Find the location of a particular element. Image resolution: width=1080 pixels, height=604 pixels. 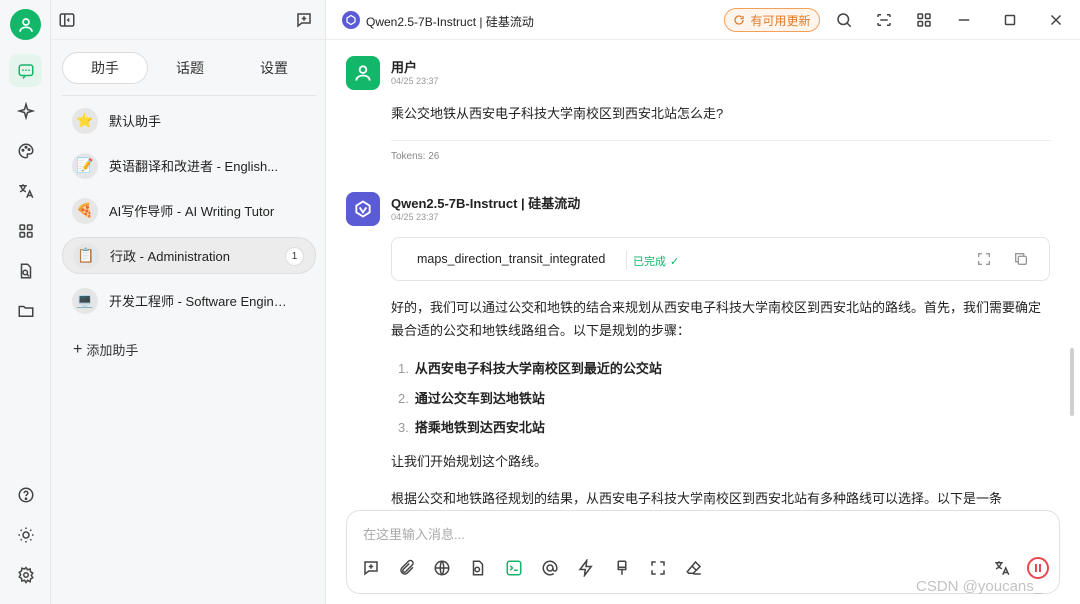

attachment-icon is located at coordinates (407, 568).